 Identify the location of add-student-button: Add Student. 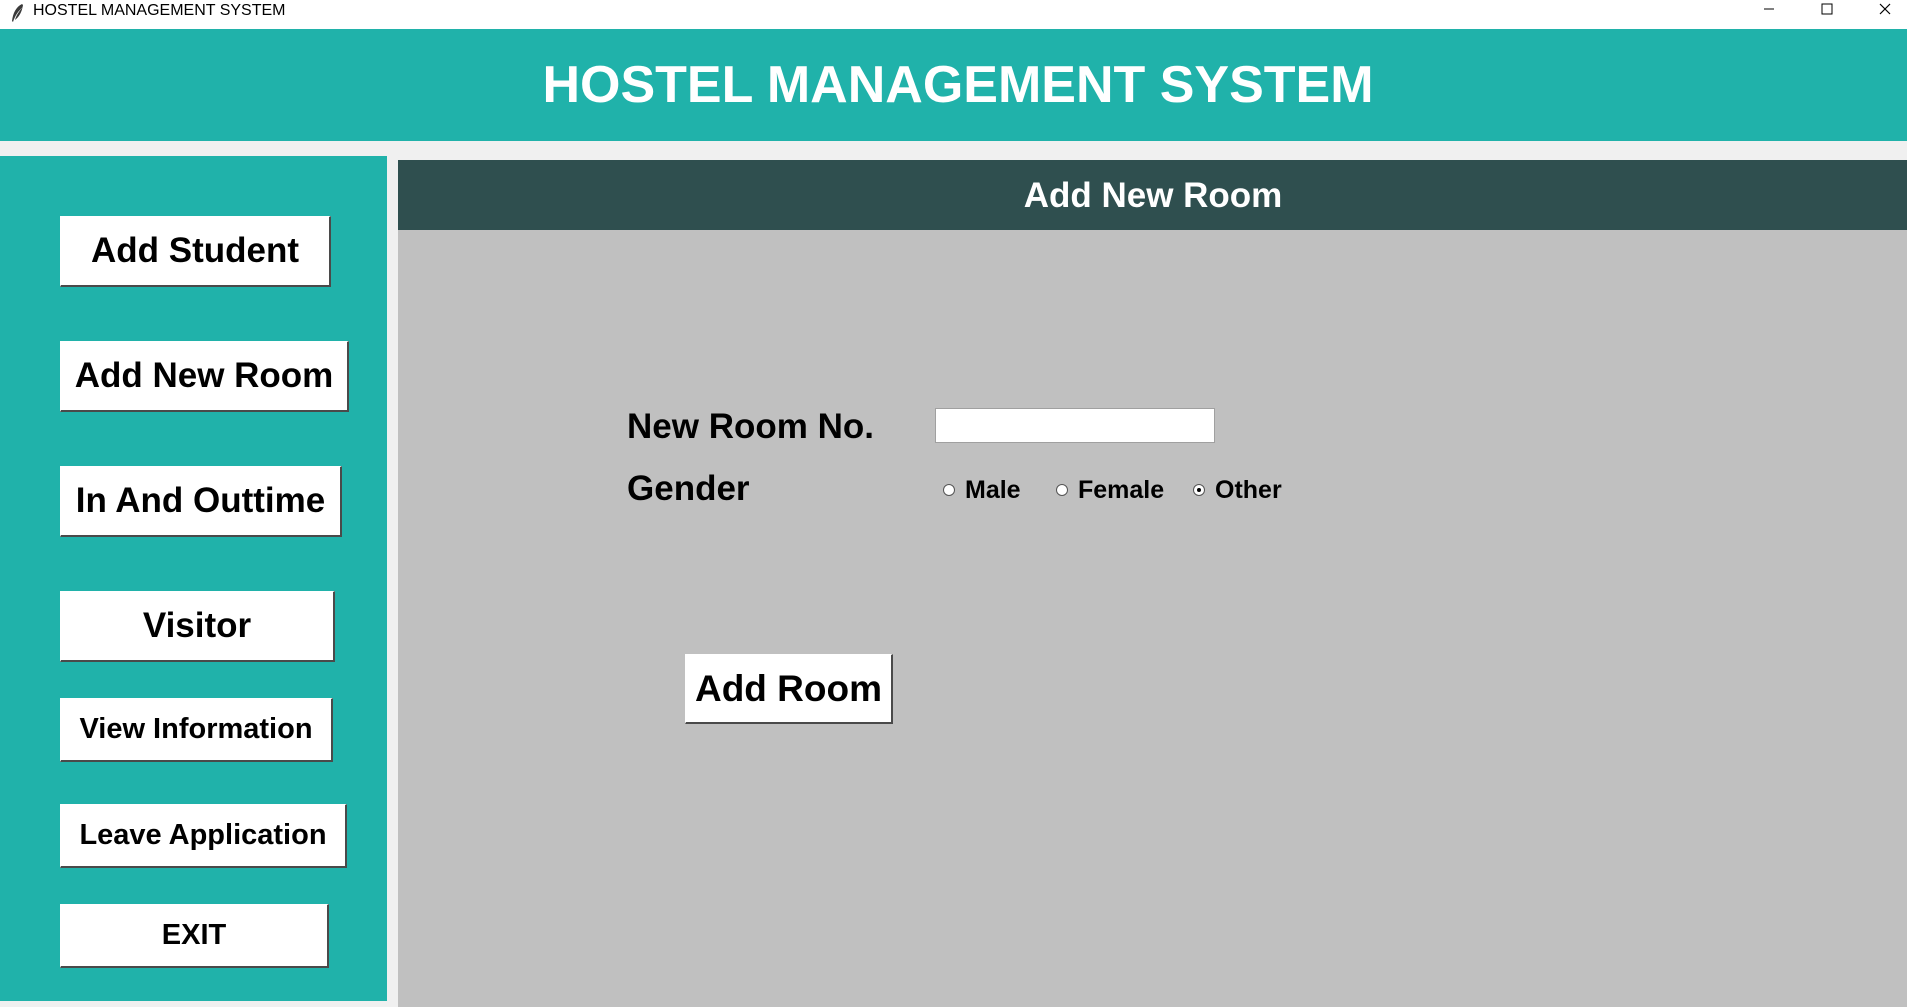
(195, 251).